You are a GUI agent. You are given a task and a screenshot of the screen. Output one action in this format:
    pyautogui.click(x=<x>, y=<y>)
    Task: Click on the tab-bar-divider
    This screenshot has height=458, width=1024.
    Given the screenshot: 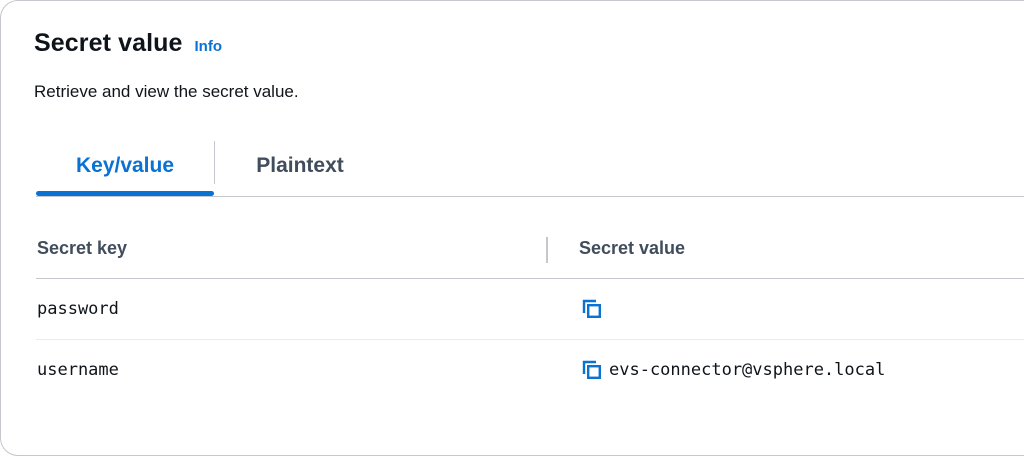 What is the action you would take?
    pyautogui.click(x=530, y=196)
    